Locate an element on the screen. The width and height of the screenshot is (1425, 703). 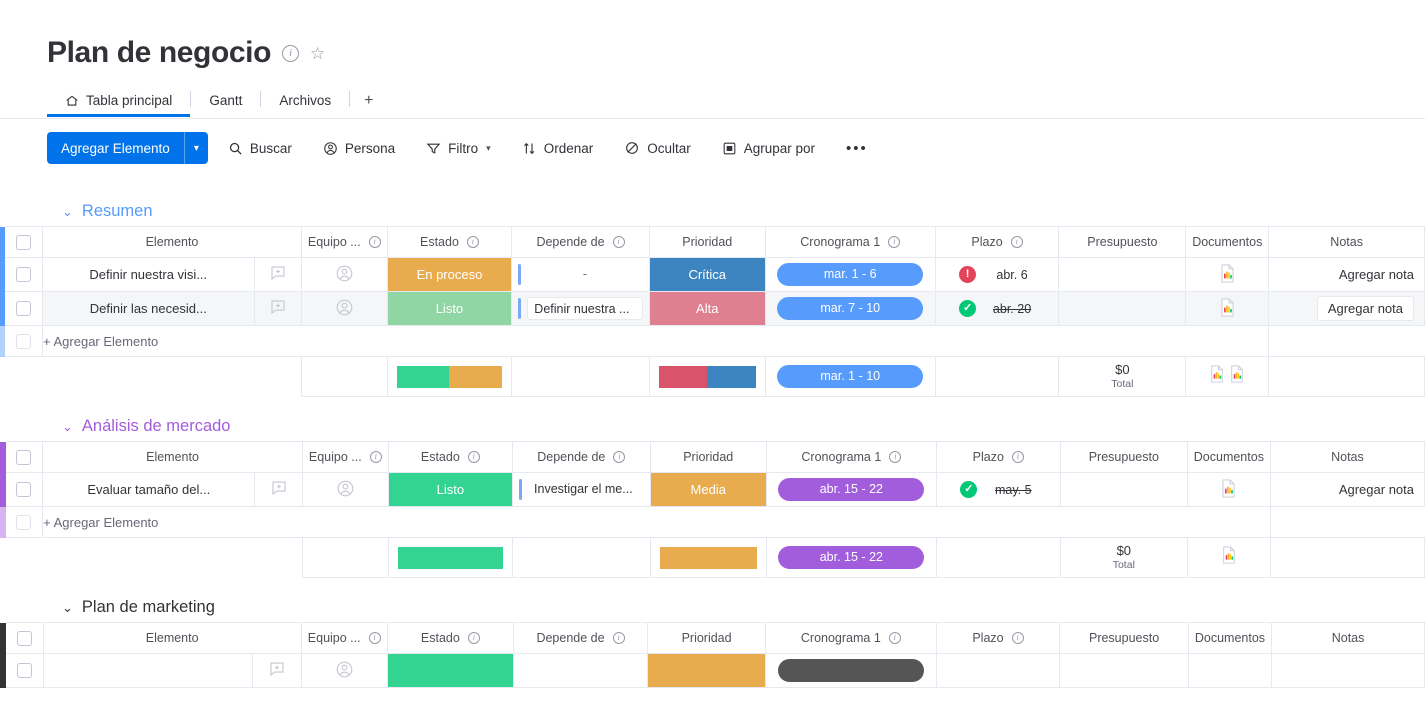
column-header-presupuesto: Presupuesto is located at coordinates (1123, 457).